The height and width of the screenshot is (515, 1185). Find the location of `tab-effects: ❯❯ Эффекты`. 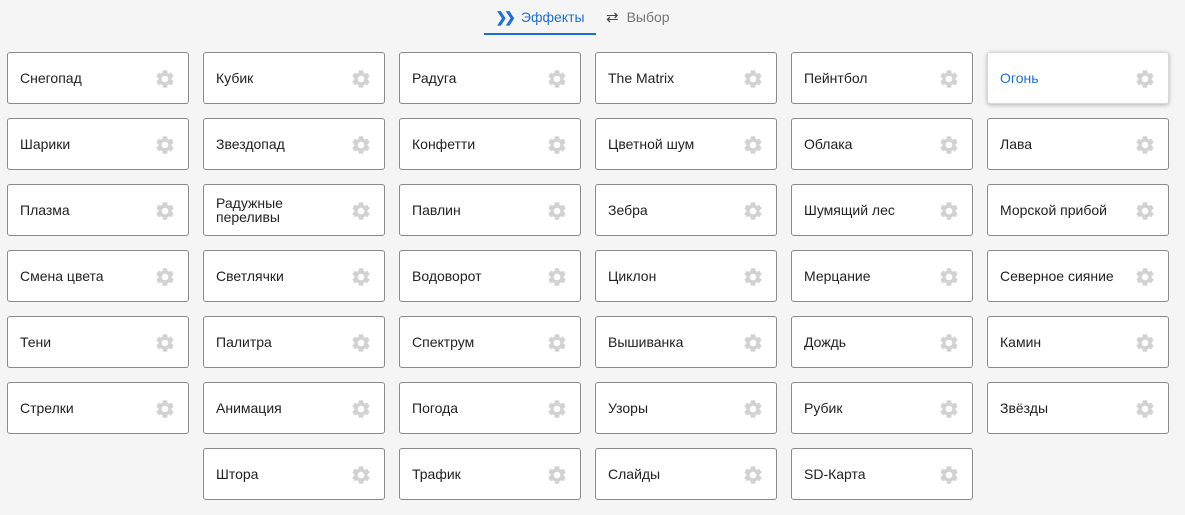

tab-effects: ❯❯ Эффекты is located at coordinates (540, 17).